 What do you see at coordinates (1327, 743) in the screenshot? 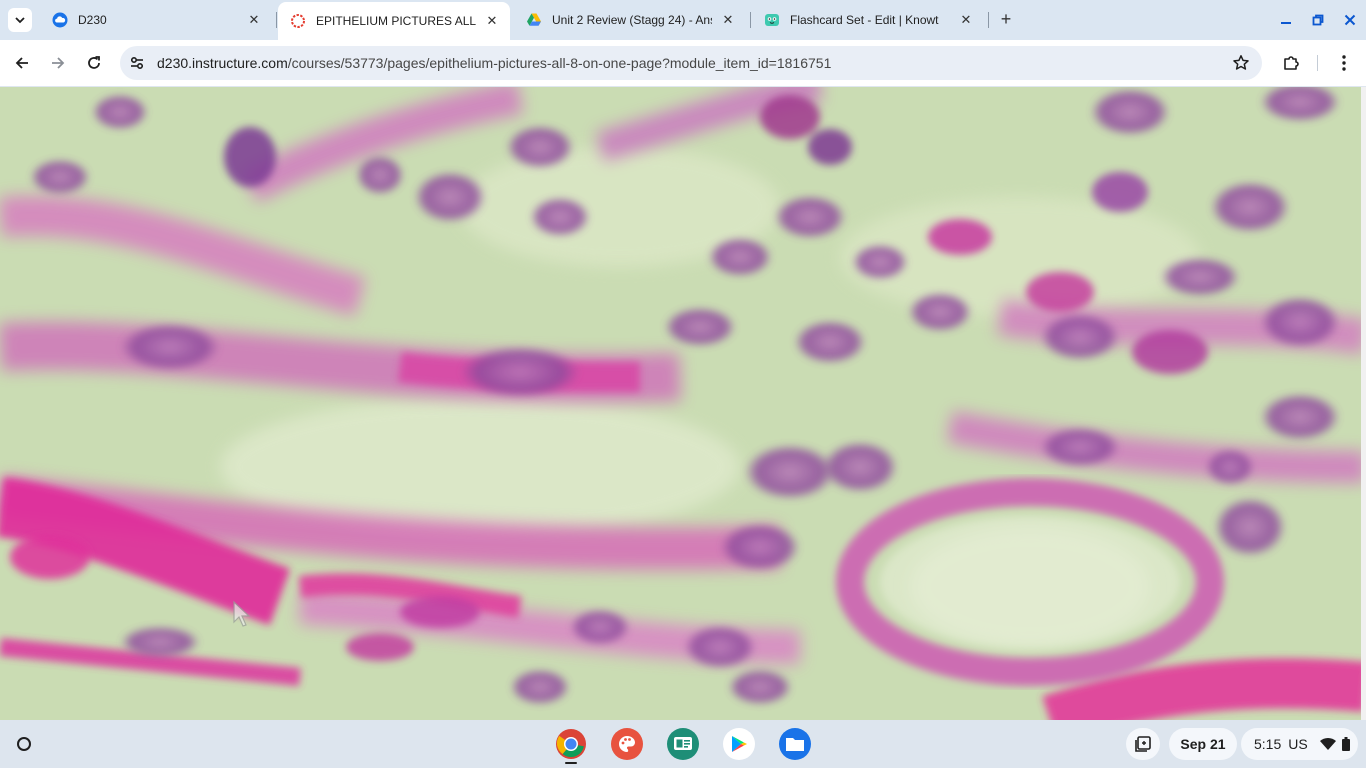
I see `wifi-icon` at bounding box center [1327, 743].